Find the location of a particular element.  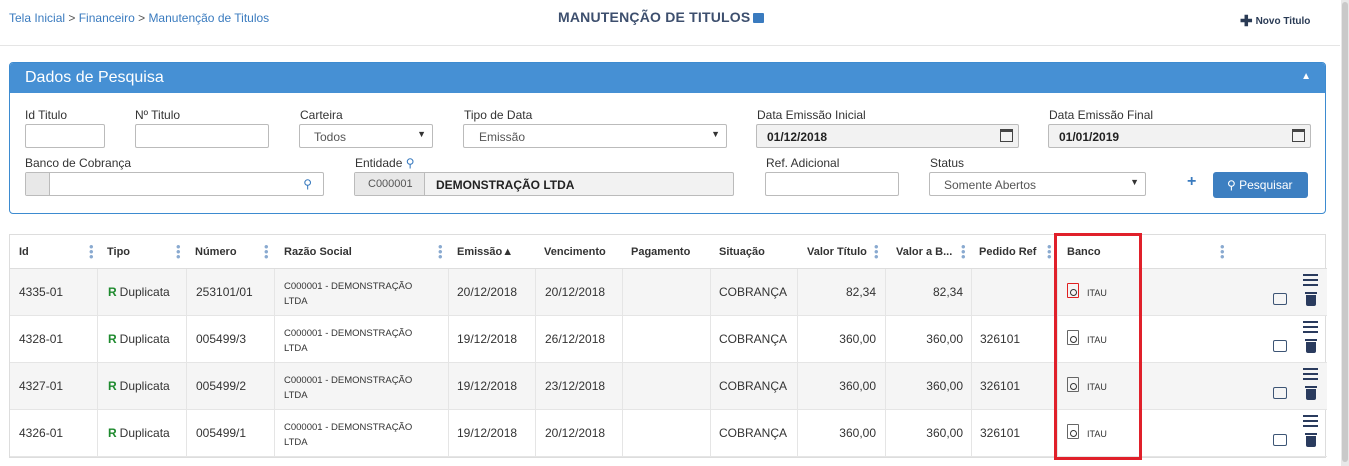

cell-numero: 005499/3 is located at coordinates (221, 339).